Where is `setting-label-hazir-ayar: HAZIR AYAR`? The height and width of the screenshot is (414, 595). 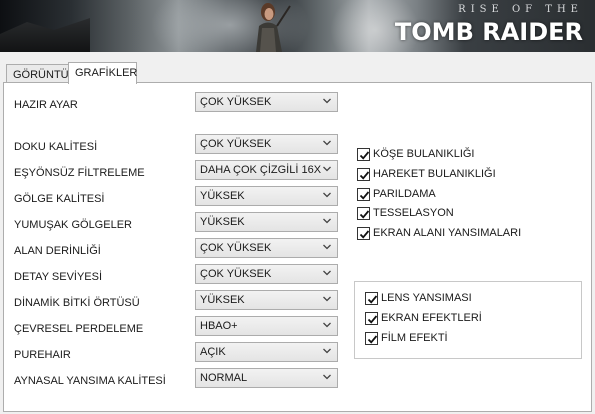
setting-label-hazir-ayar: HAZIR AYAR is located at coordinates (46, 105).